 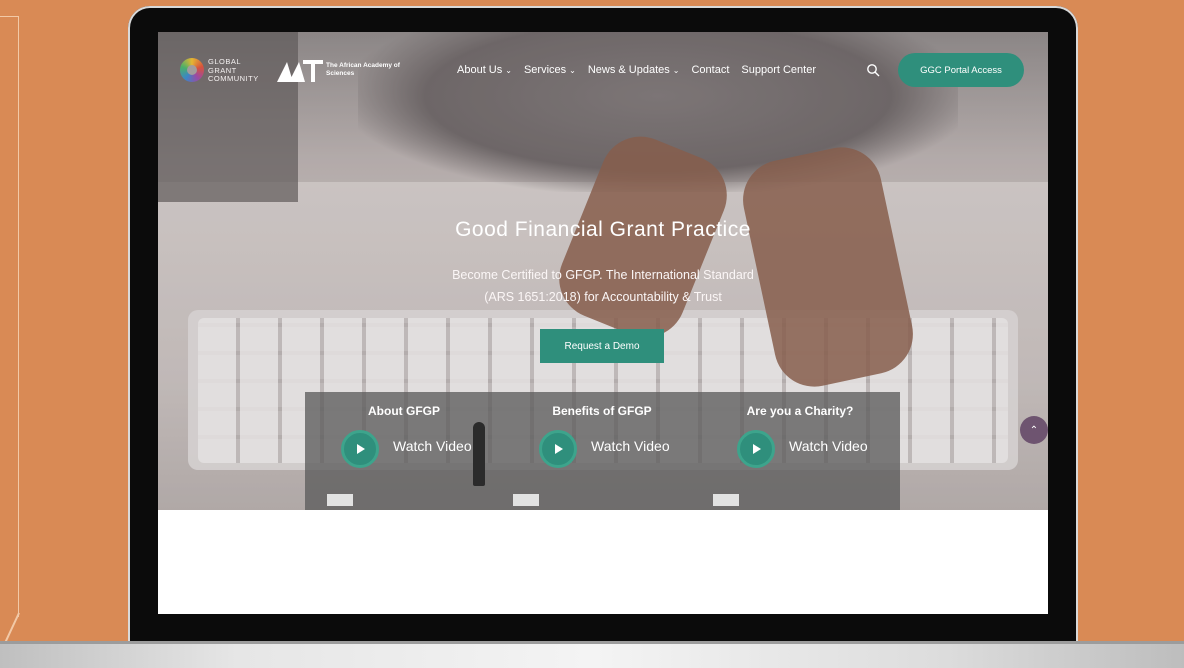 What do you see at coordinates (404, 411) in the screenshot?
I see `video-title: About GFGP` at bounding box center [404, 411].